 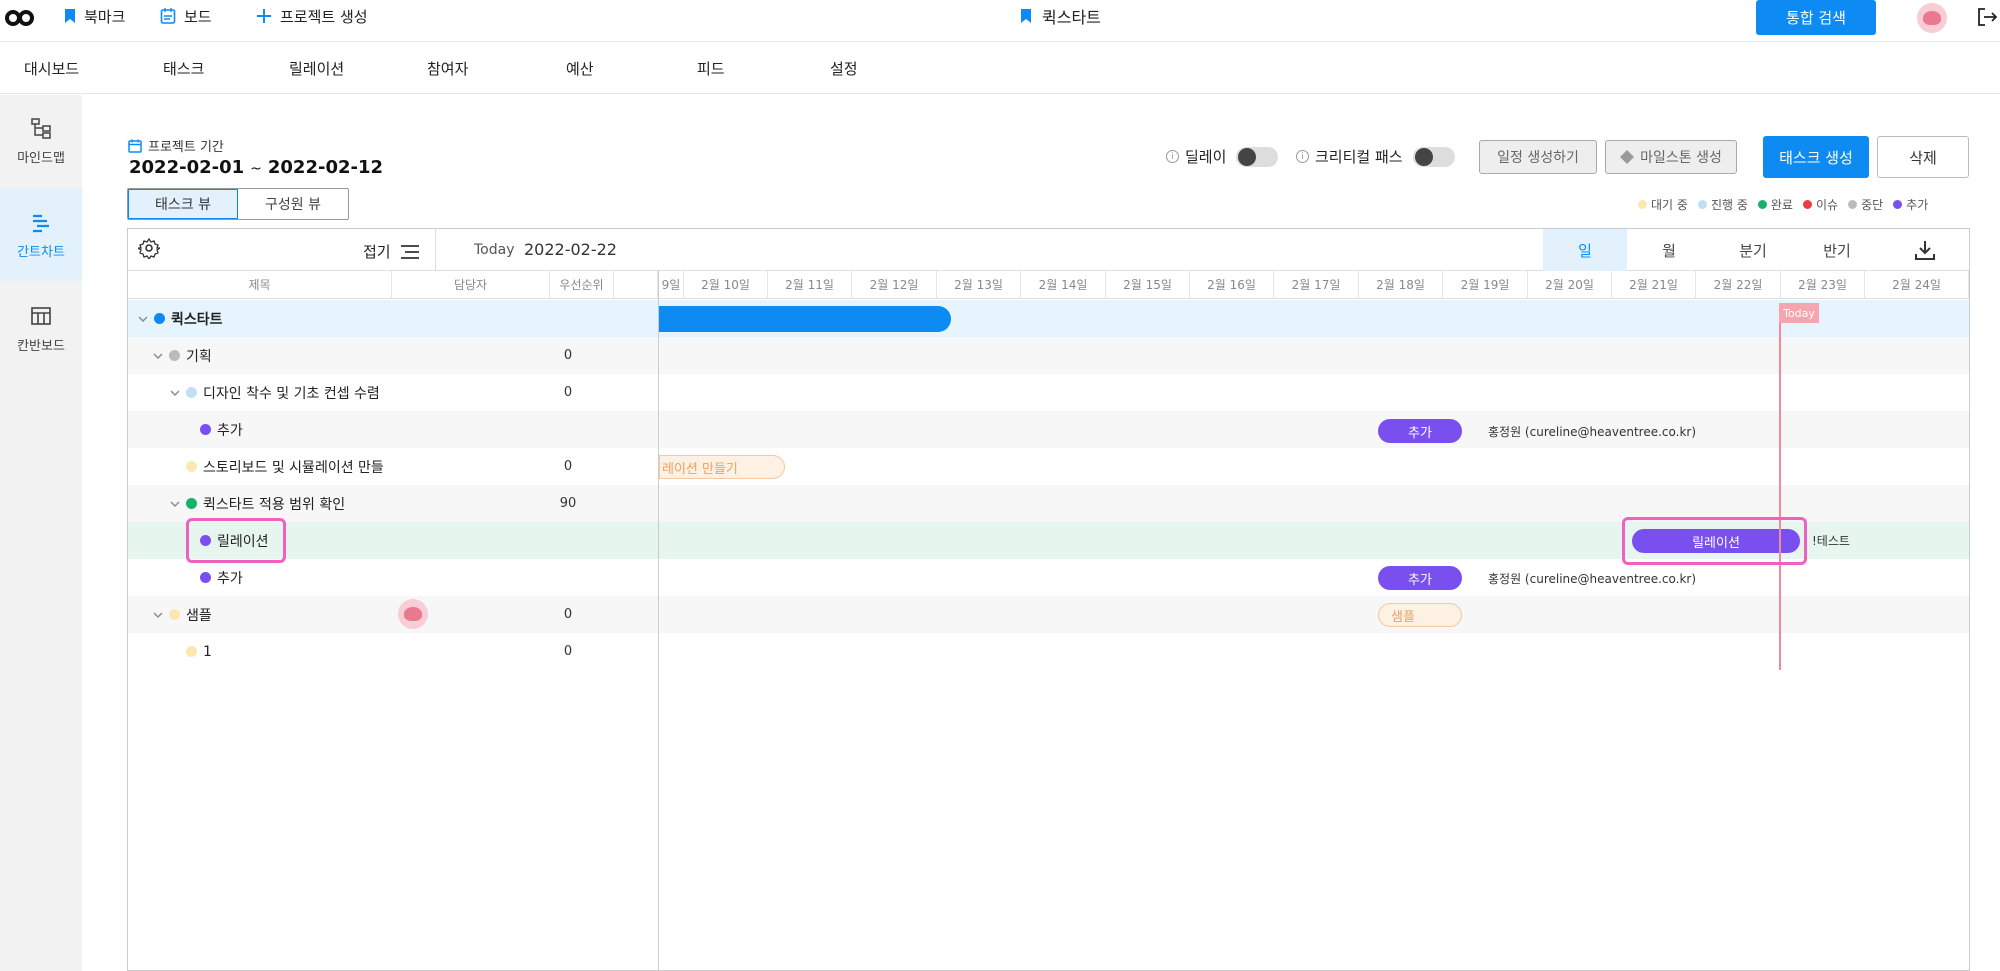 What do you see at coordinates (805, 319) in the screenshot?
I see `gantt-bar-quickstart` at bounding box center [805, 319].